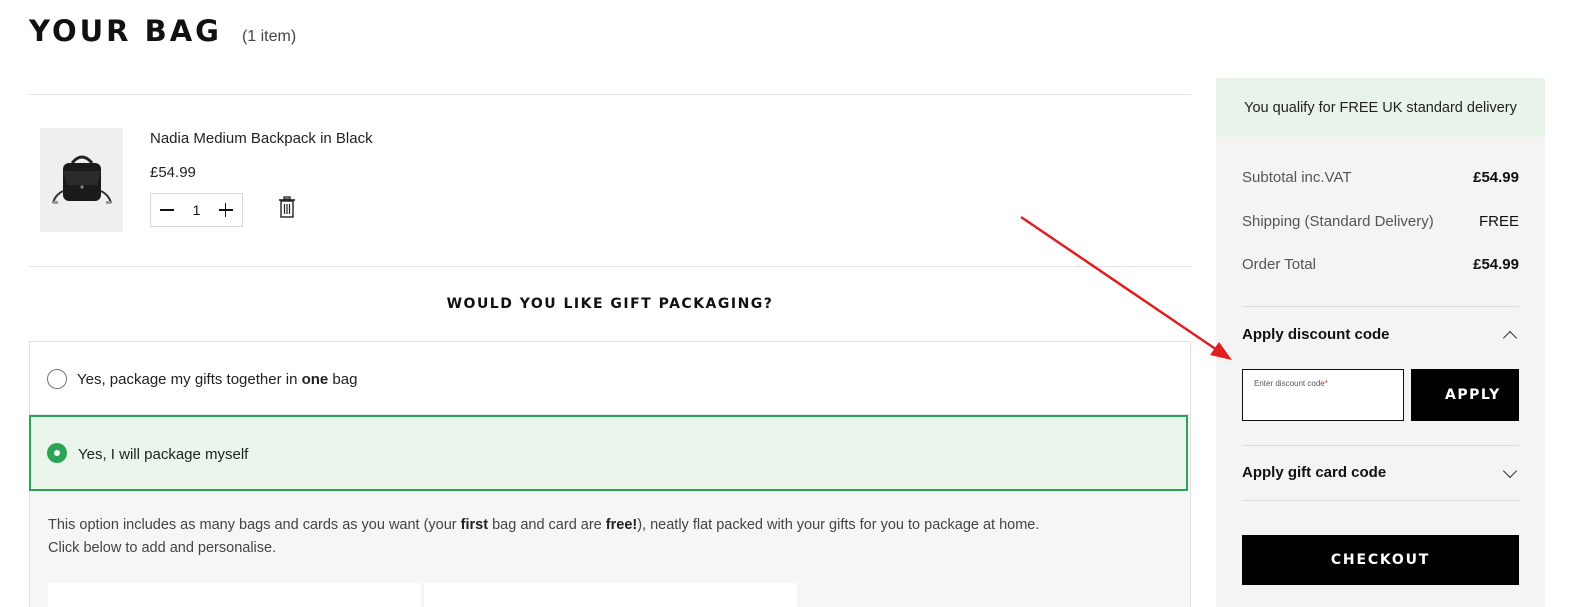  What do you see at coordinates (1279, 264) in the screenshot?
I see `order-total-label: Order Total` at bounding box center [1279, 264].